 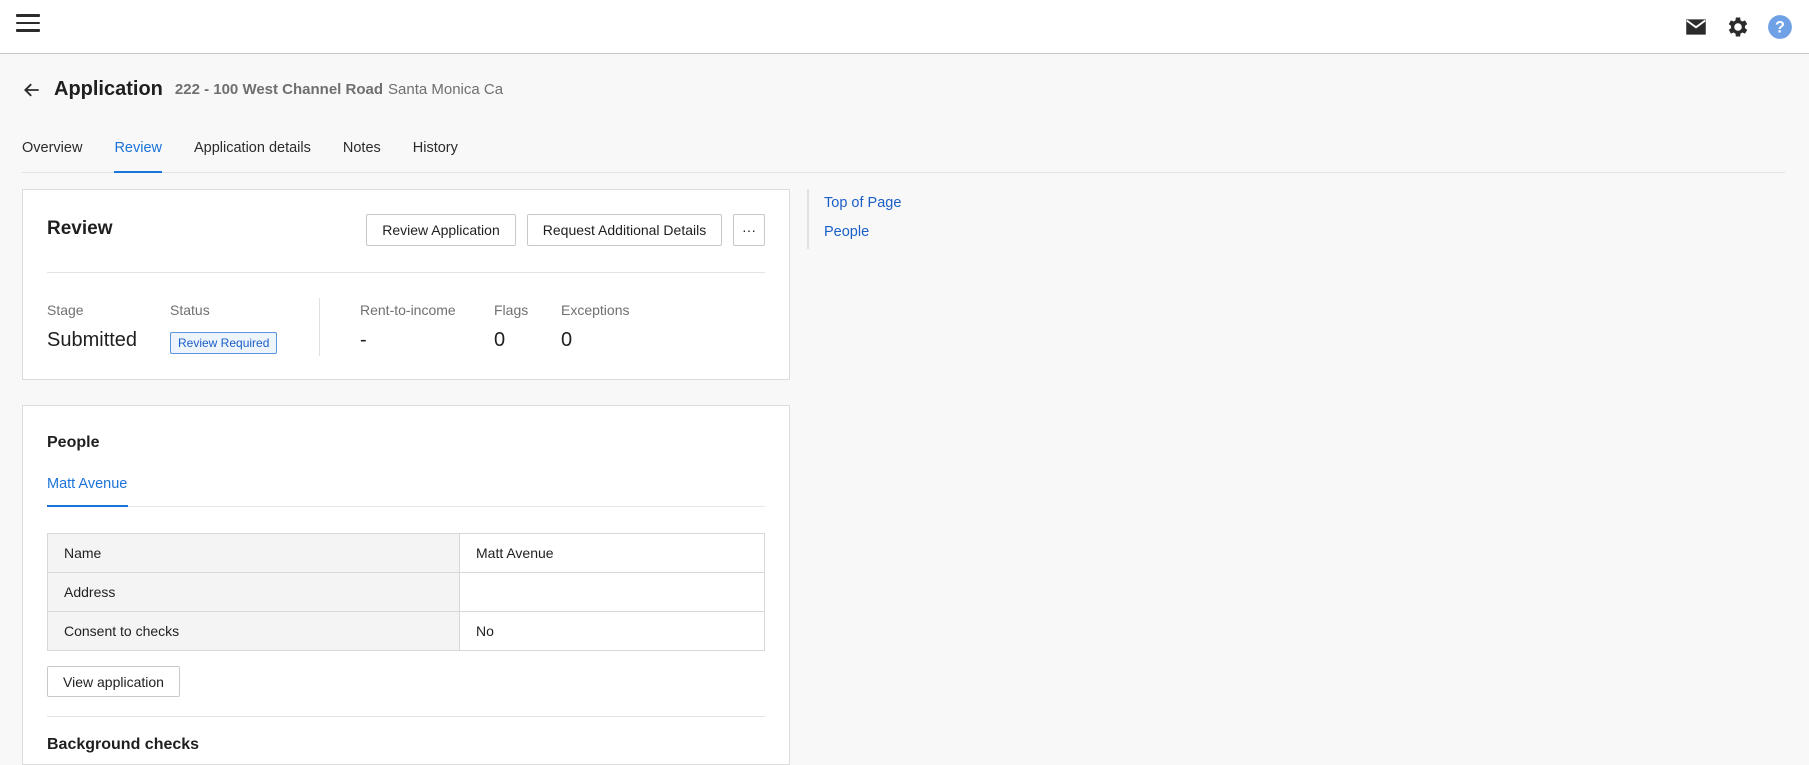 I want to click on stage-value: Submitted, so click(x=92, y=340).